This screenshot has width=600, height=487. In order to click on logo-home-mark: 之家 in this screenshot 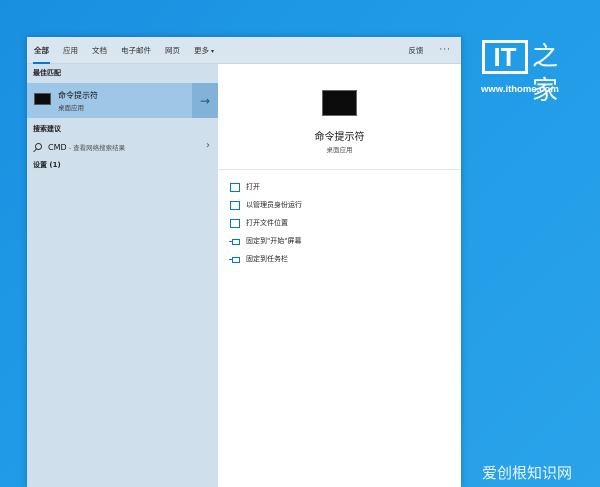, I will do `click(545, 74)`.